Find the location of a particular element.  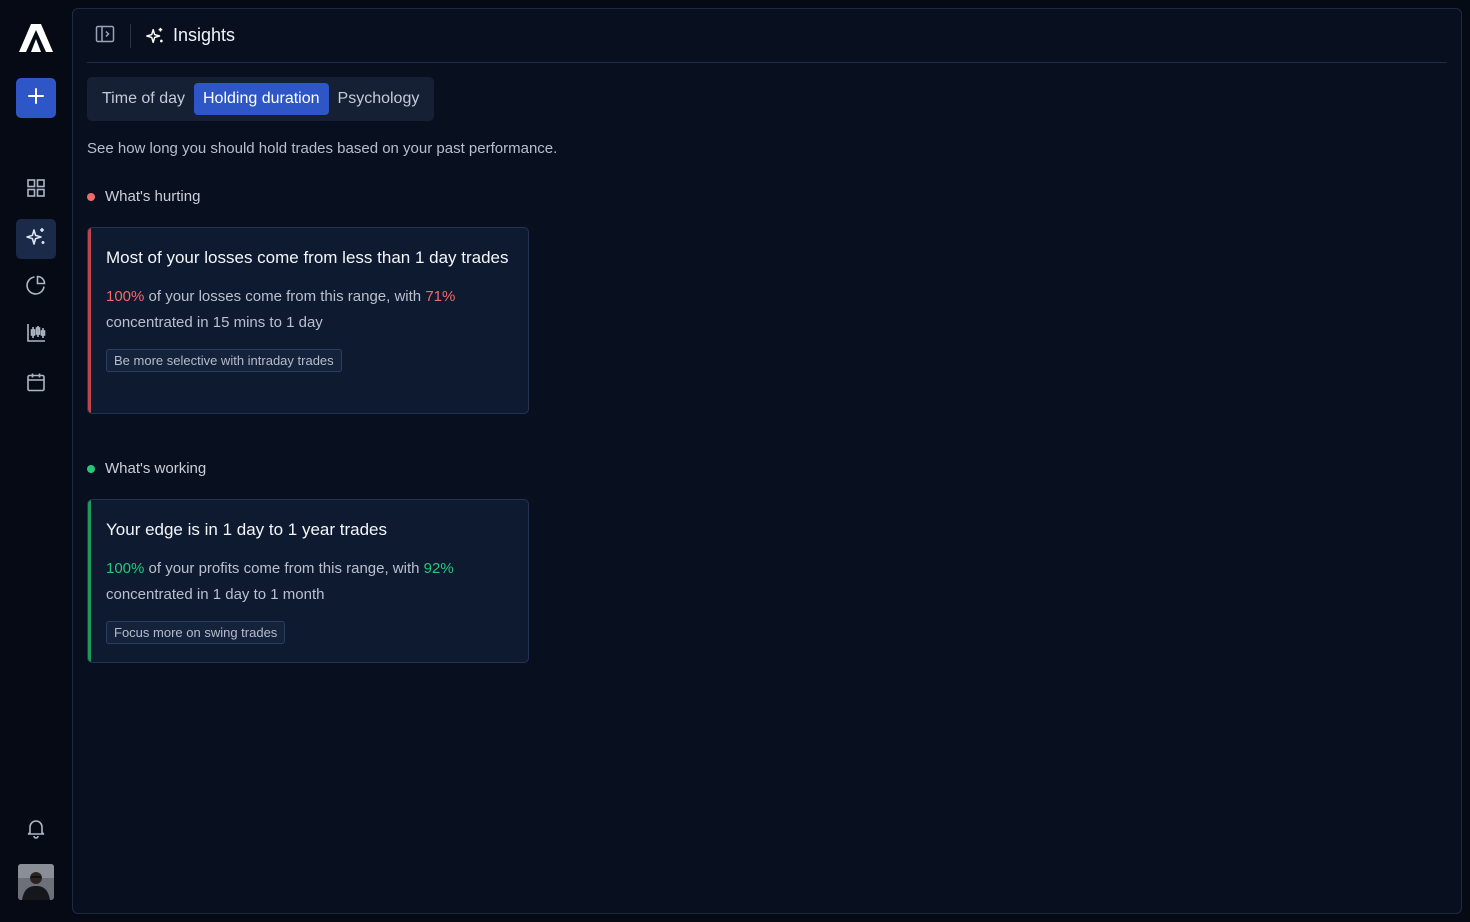

concentration-percent: 71% is located at coordinates (440, 296).